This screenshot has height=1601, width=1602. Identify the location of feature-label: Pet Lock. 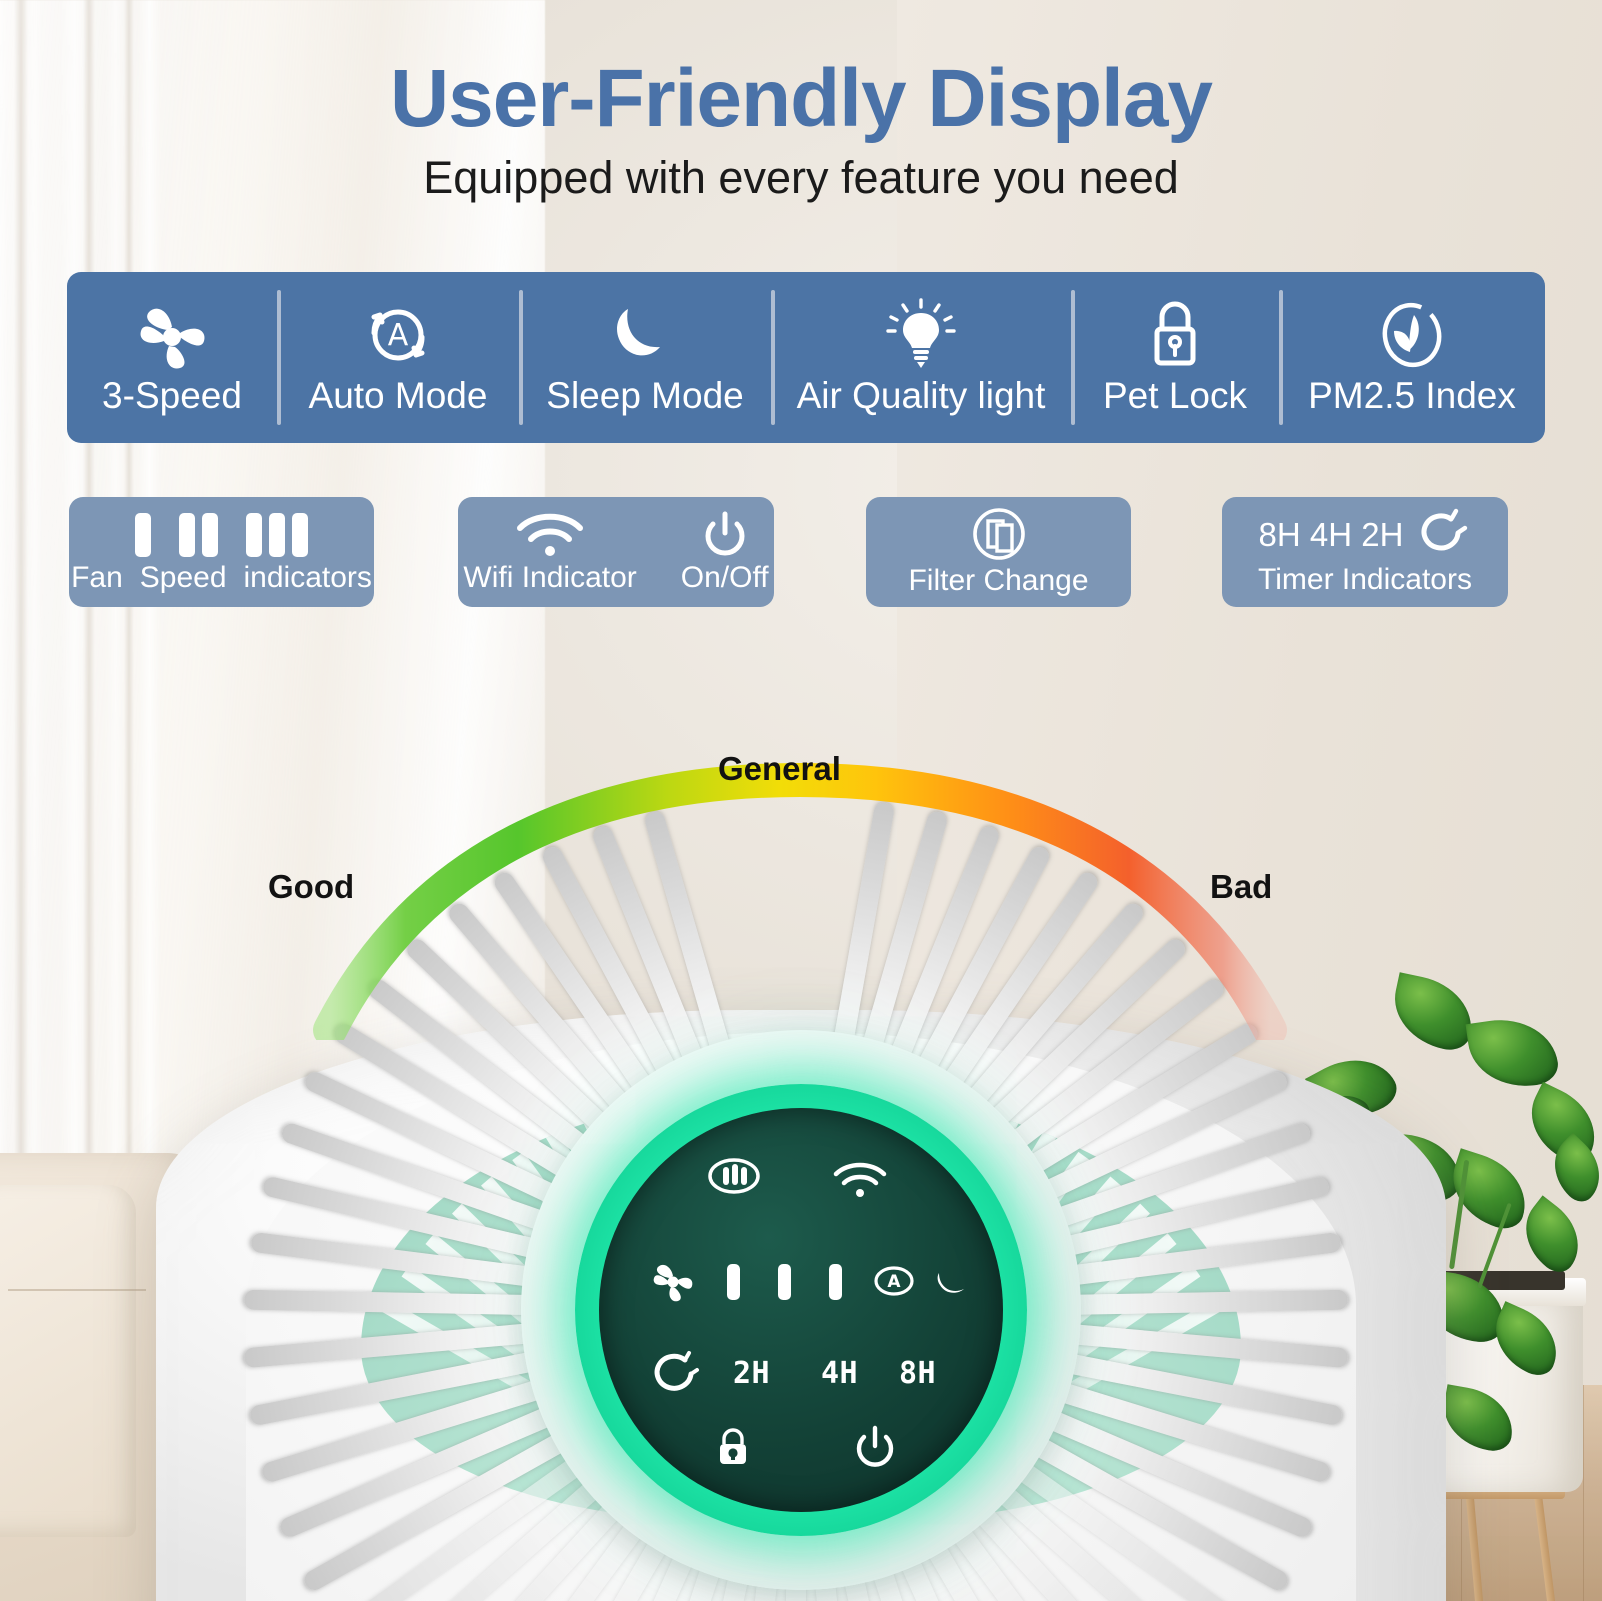
(1175, 396).